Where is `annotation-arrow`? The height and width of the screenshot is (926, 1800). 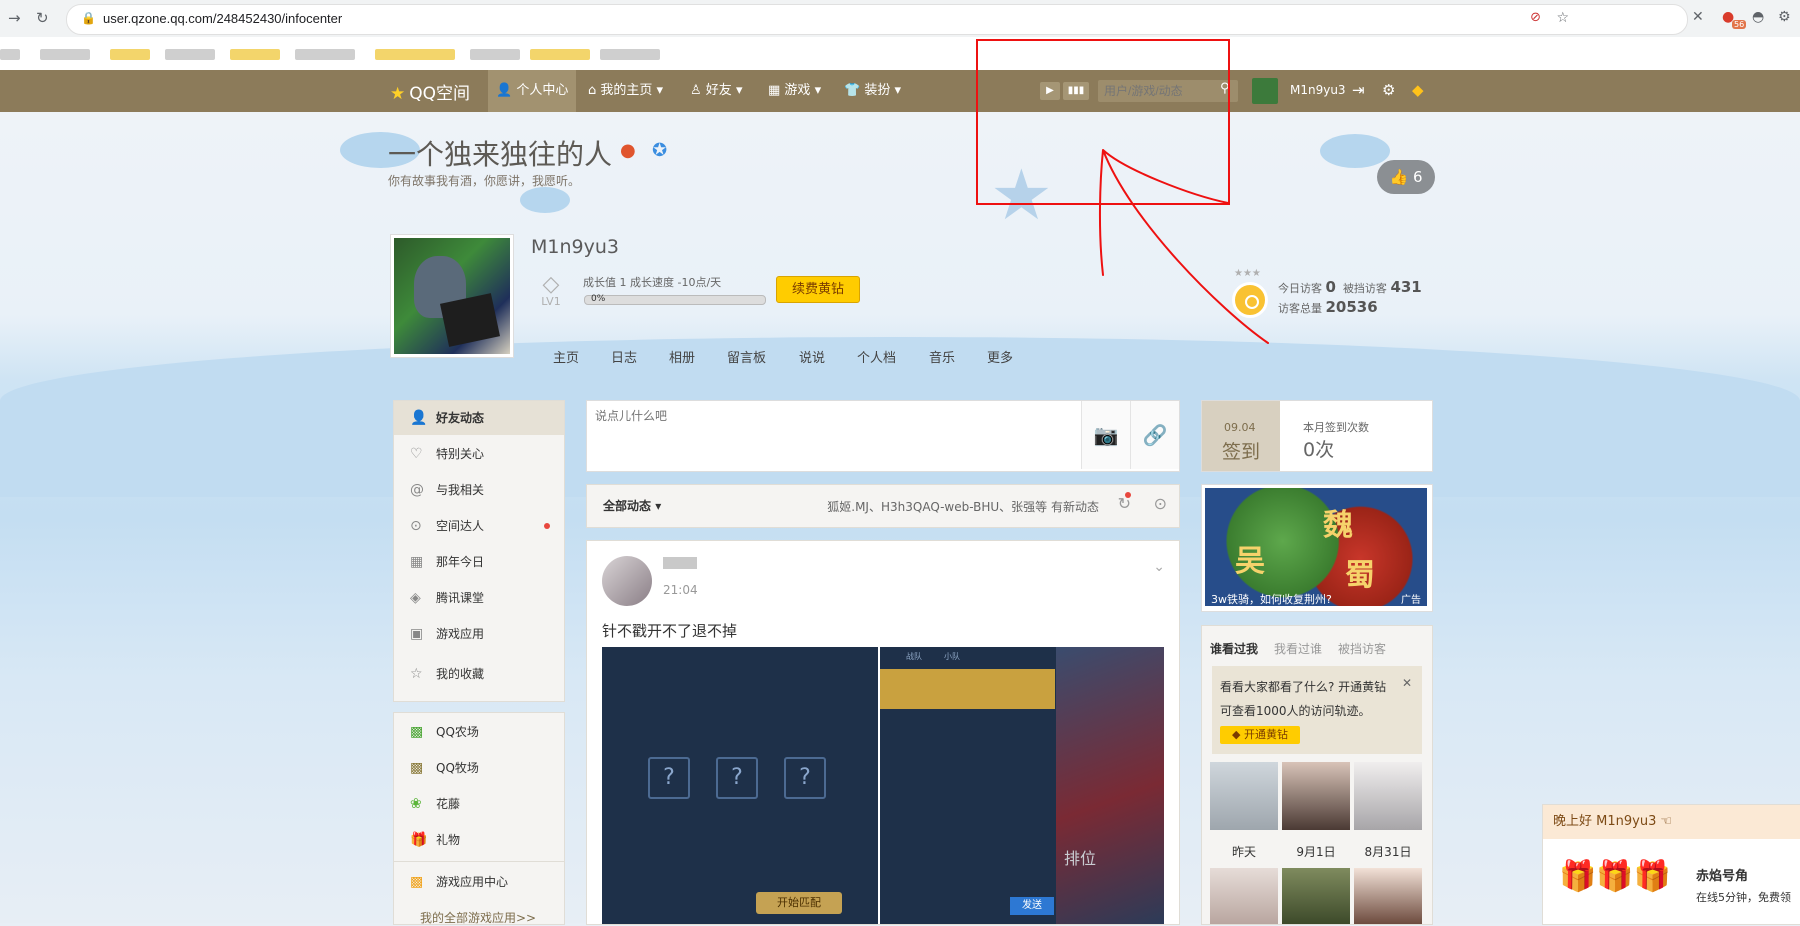 annotation-arrow is located at coordinates (1183, 246).